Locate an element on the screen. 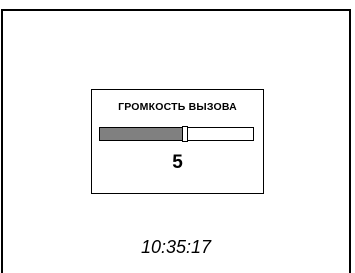  volume-slider-handle is located at coordinates (185, 134).